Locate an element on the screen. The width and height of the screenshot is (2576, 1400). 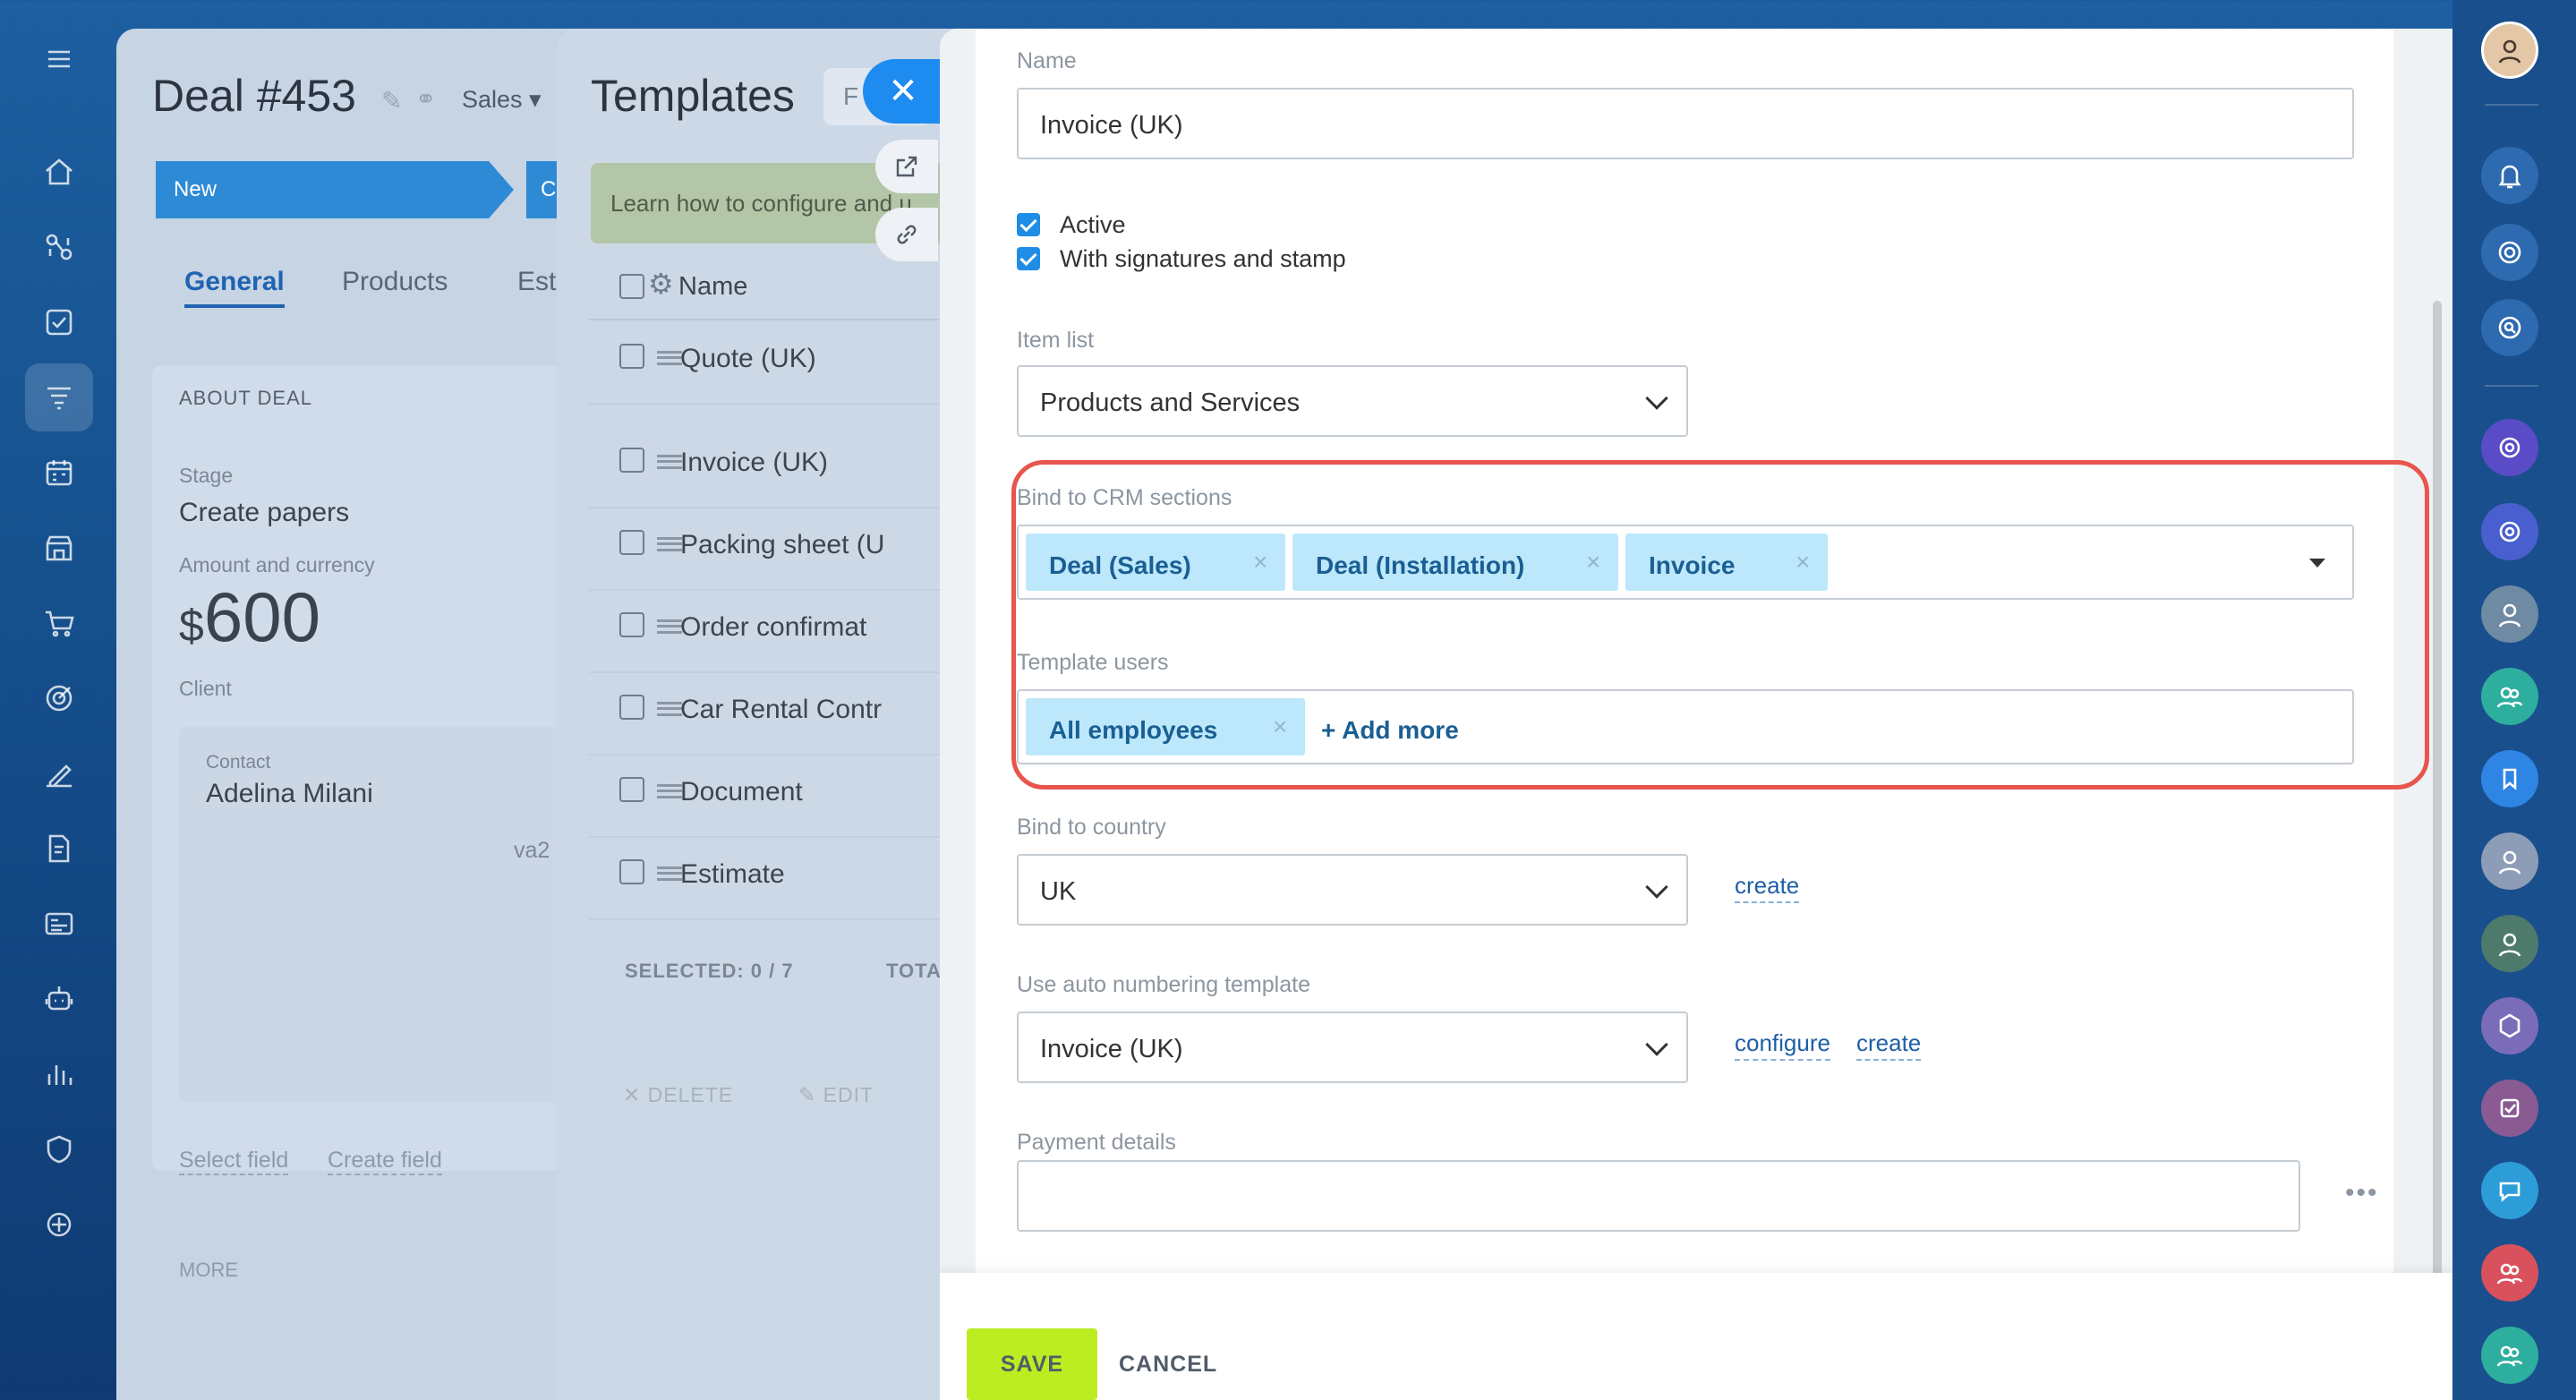
row-name: Estimate is located at coordinates (732, 875).